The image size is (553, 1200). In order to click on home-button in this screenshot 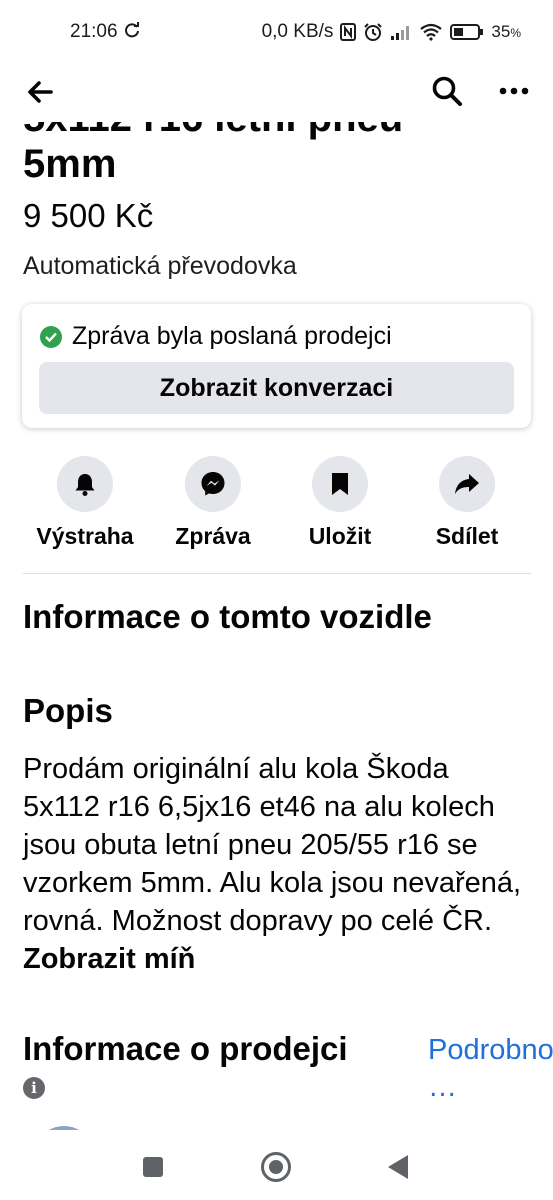, I will do `click(276, 1167)`.